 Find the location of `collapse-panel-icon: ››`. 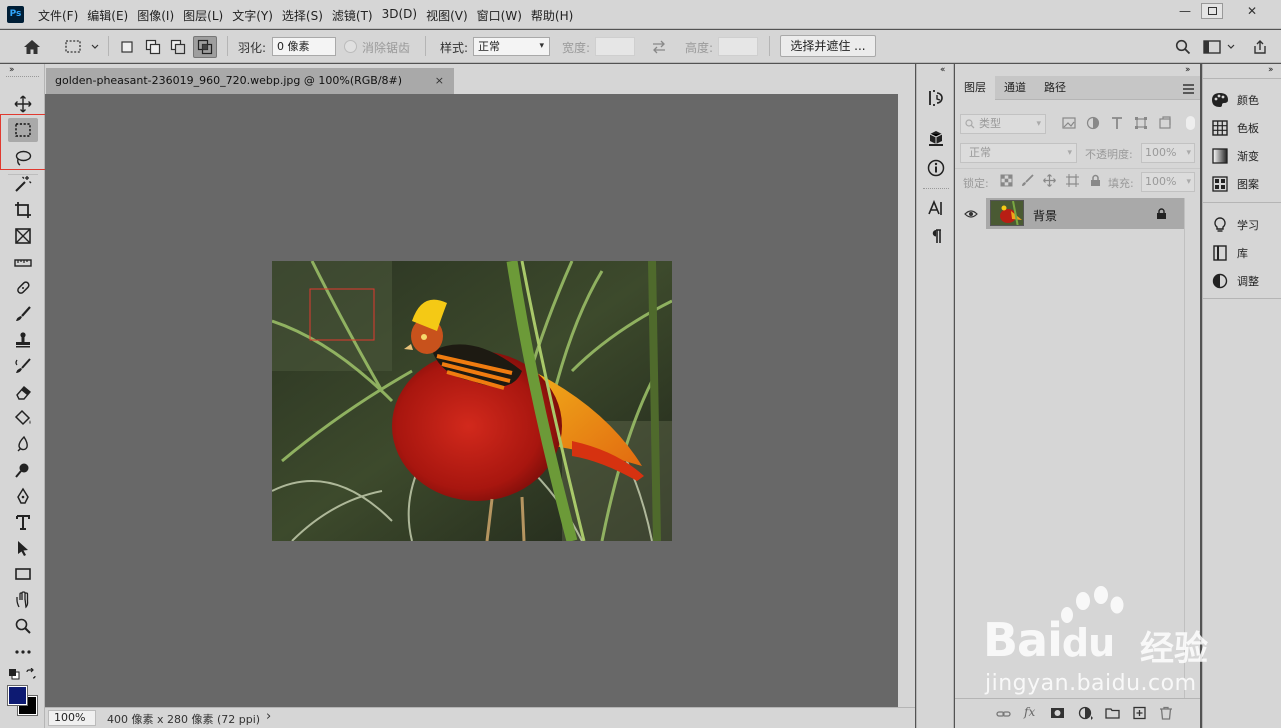

collapse-panel-icon: ›› is located at coordinates (1188, 70).